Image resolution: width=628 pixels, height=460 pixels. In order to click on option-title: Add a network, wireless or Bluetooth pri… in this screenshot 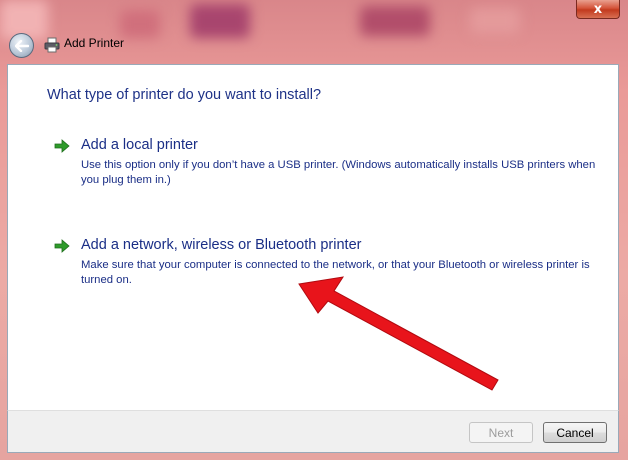, I will do `click(221, 245)`.